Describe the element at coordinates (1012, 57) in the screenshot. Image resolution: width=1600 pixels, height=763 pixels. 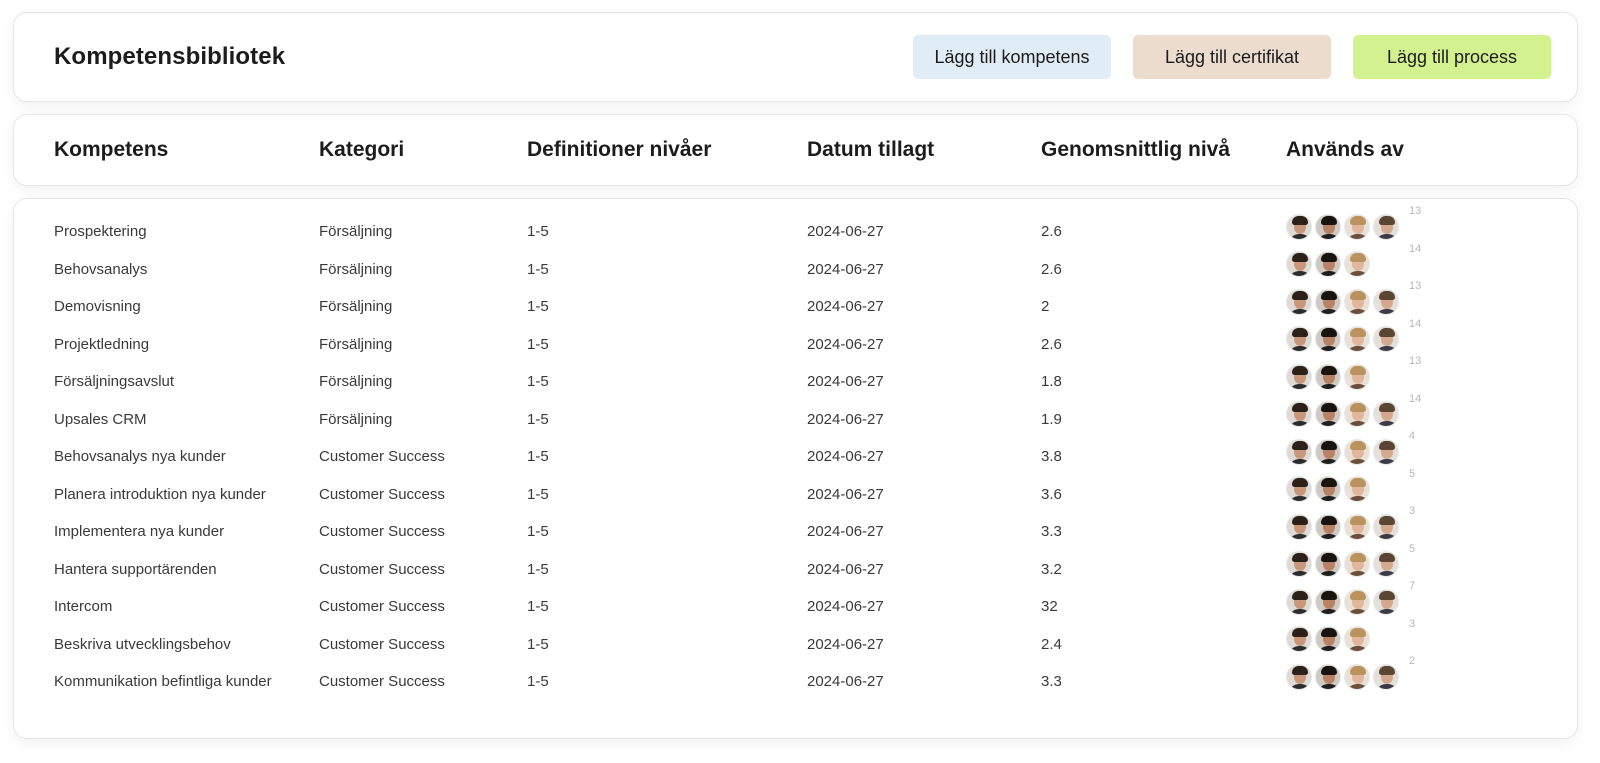
I see `add-competence-button: Lägg till kompetens` at that location.